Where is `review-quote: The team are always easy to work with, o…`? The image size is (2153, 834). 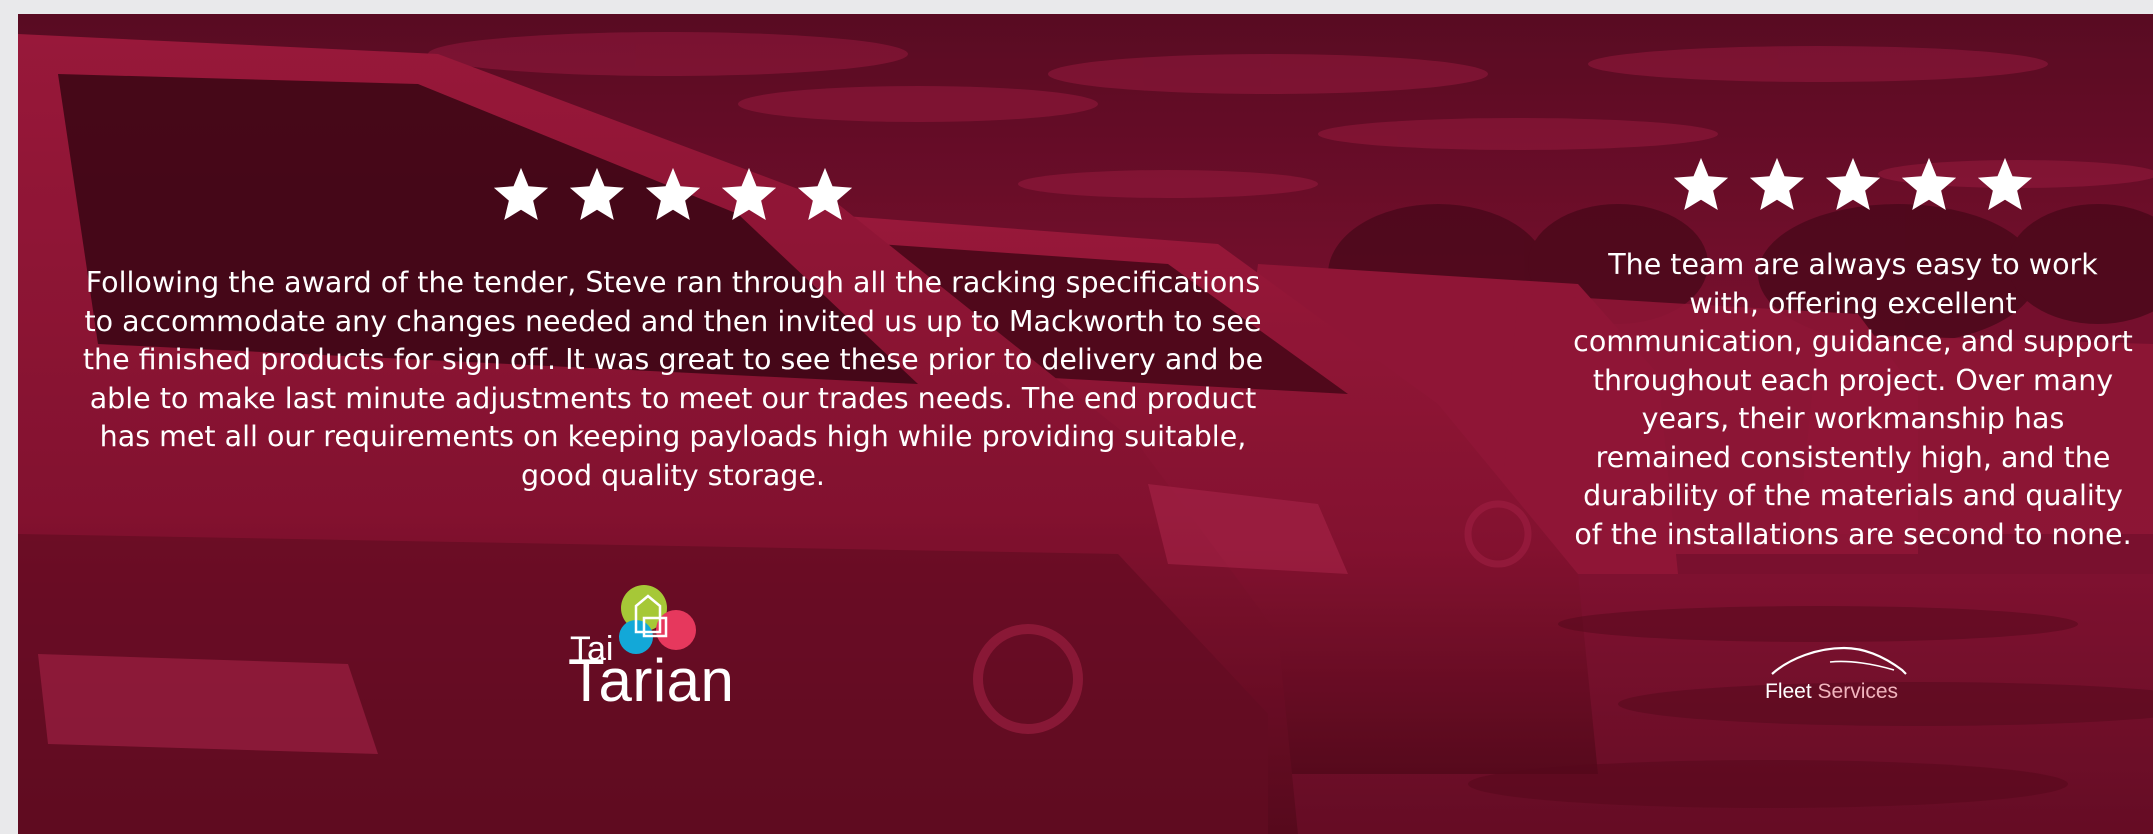 review-quote: The team are always easy to work with, o… is located at coordinates (1853, 399).